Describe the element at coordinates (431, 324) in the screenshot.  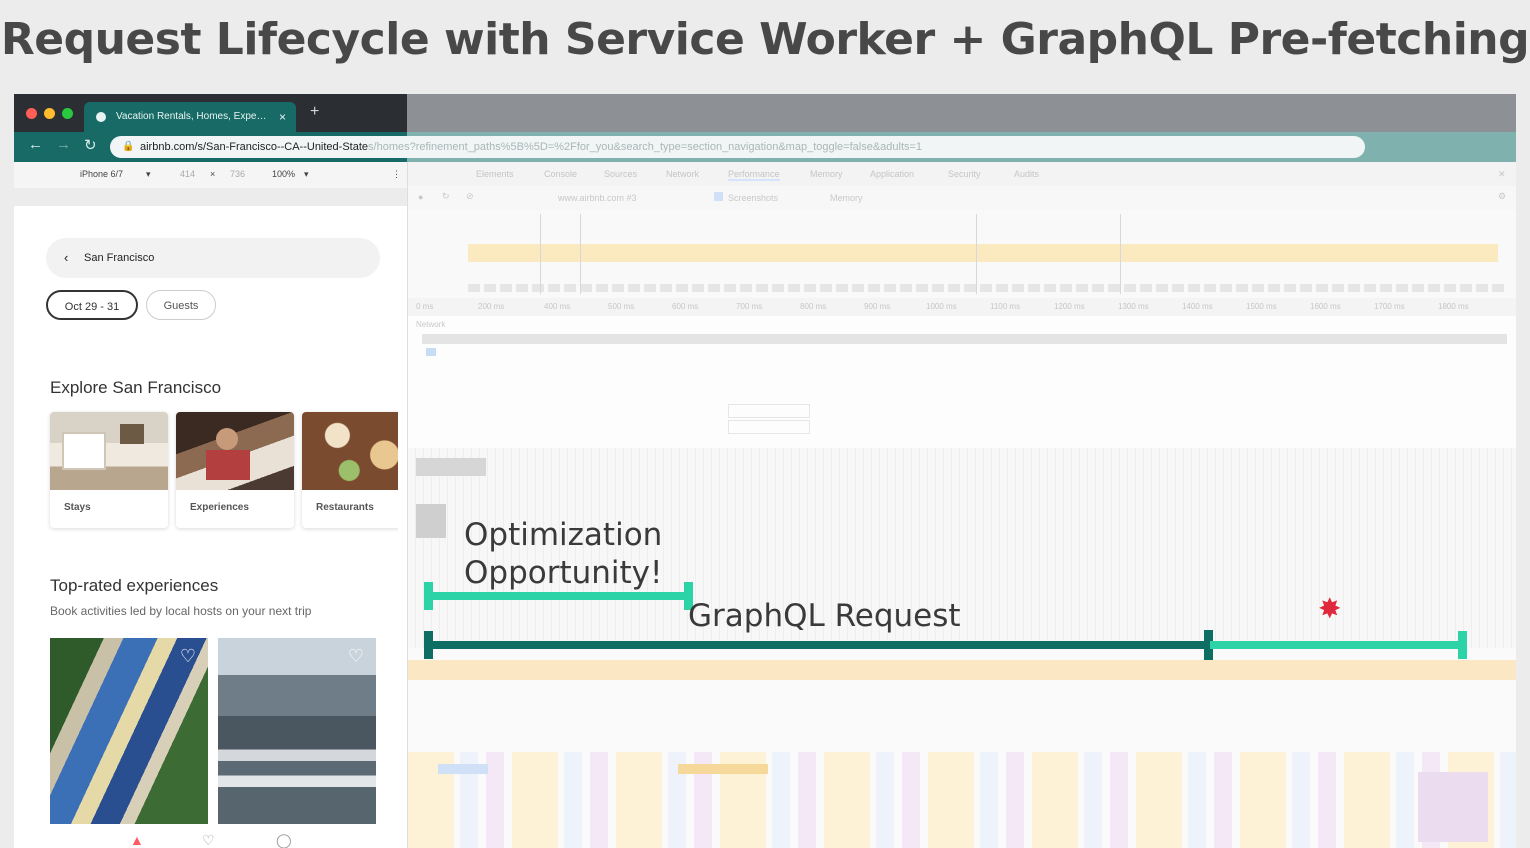
I see `network-track-label: Network` at that location.